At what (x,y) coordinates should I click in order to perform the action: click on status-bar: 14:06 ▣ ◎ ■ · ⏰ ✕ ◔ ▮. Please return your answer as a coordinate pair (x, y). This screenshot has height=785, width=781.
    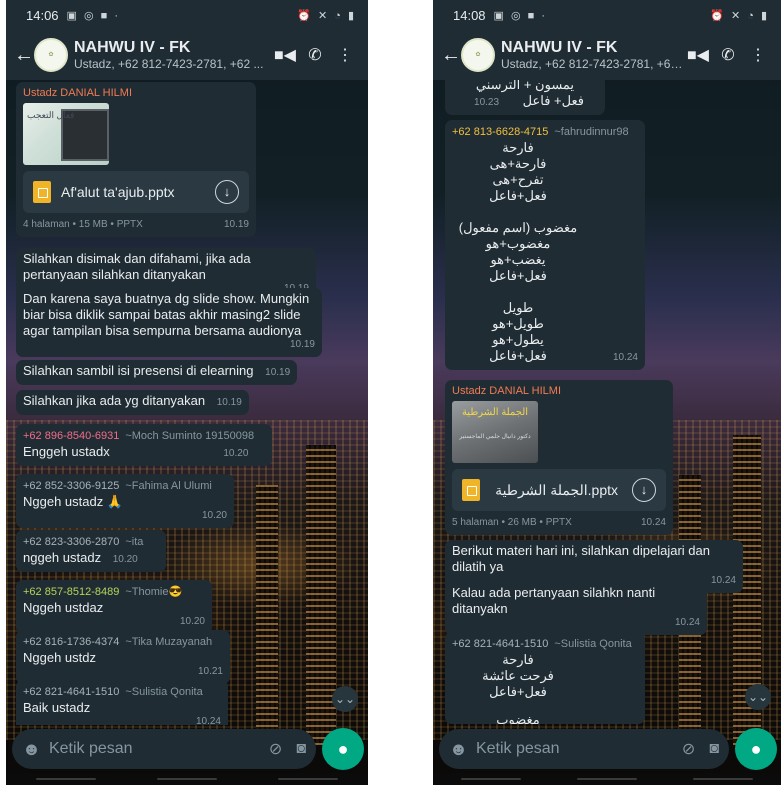
    Looking at the image, I should click on (187, 15).